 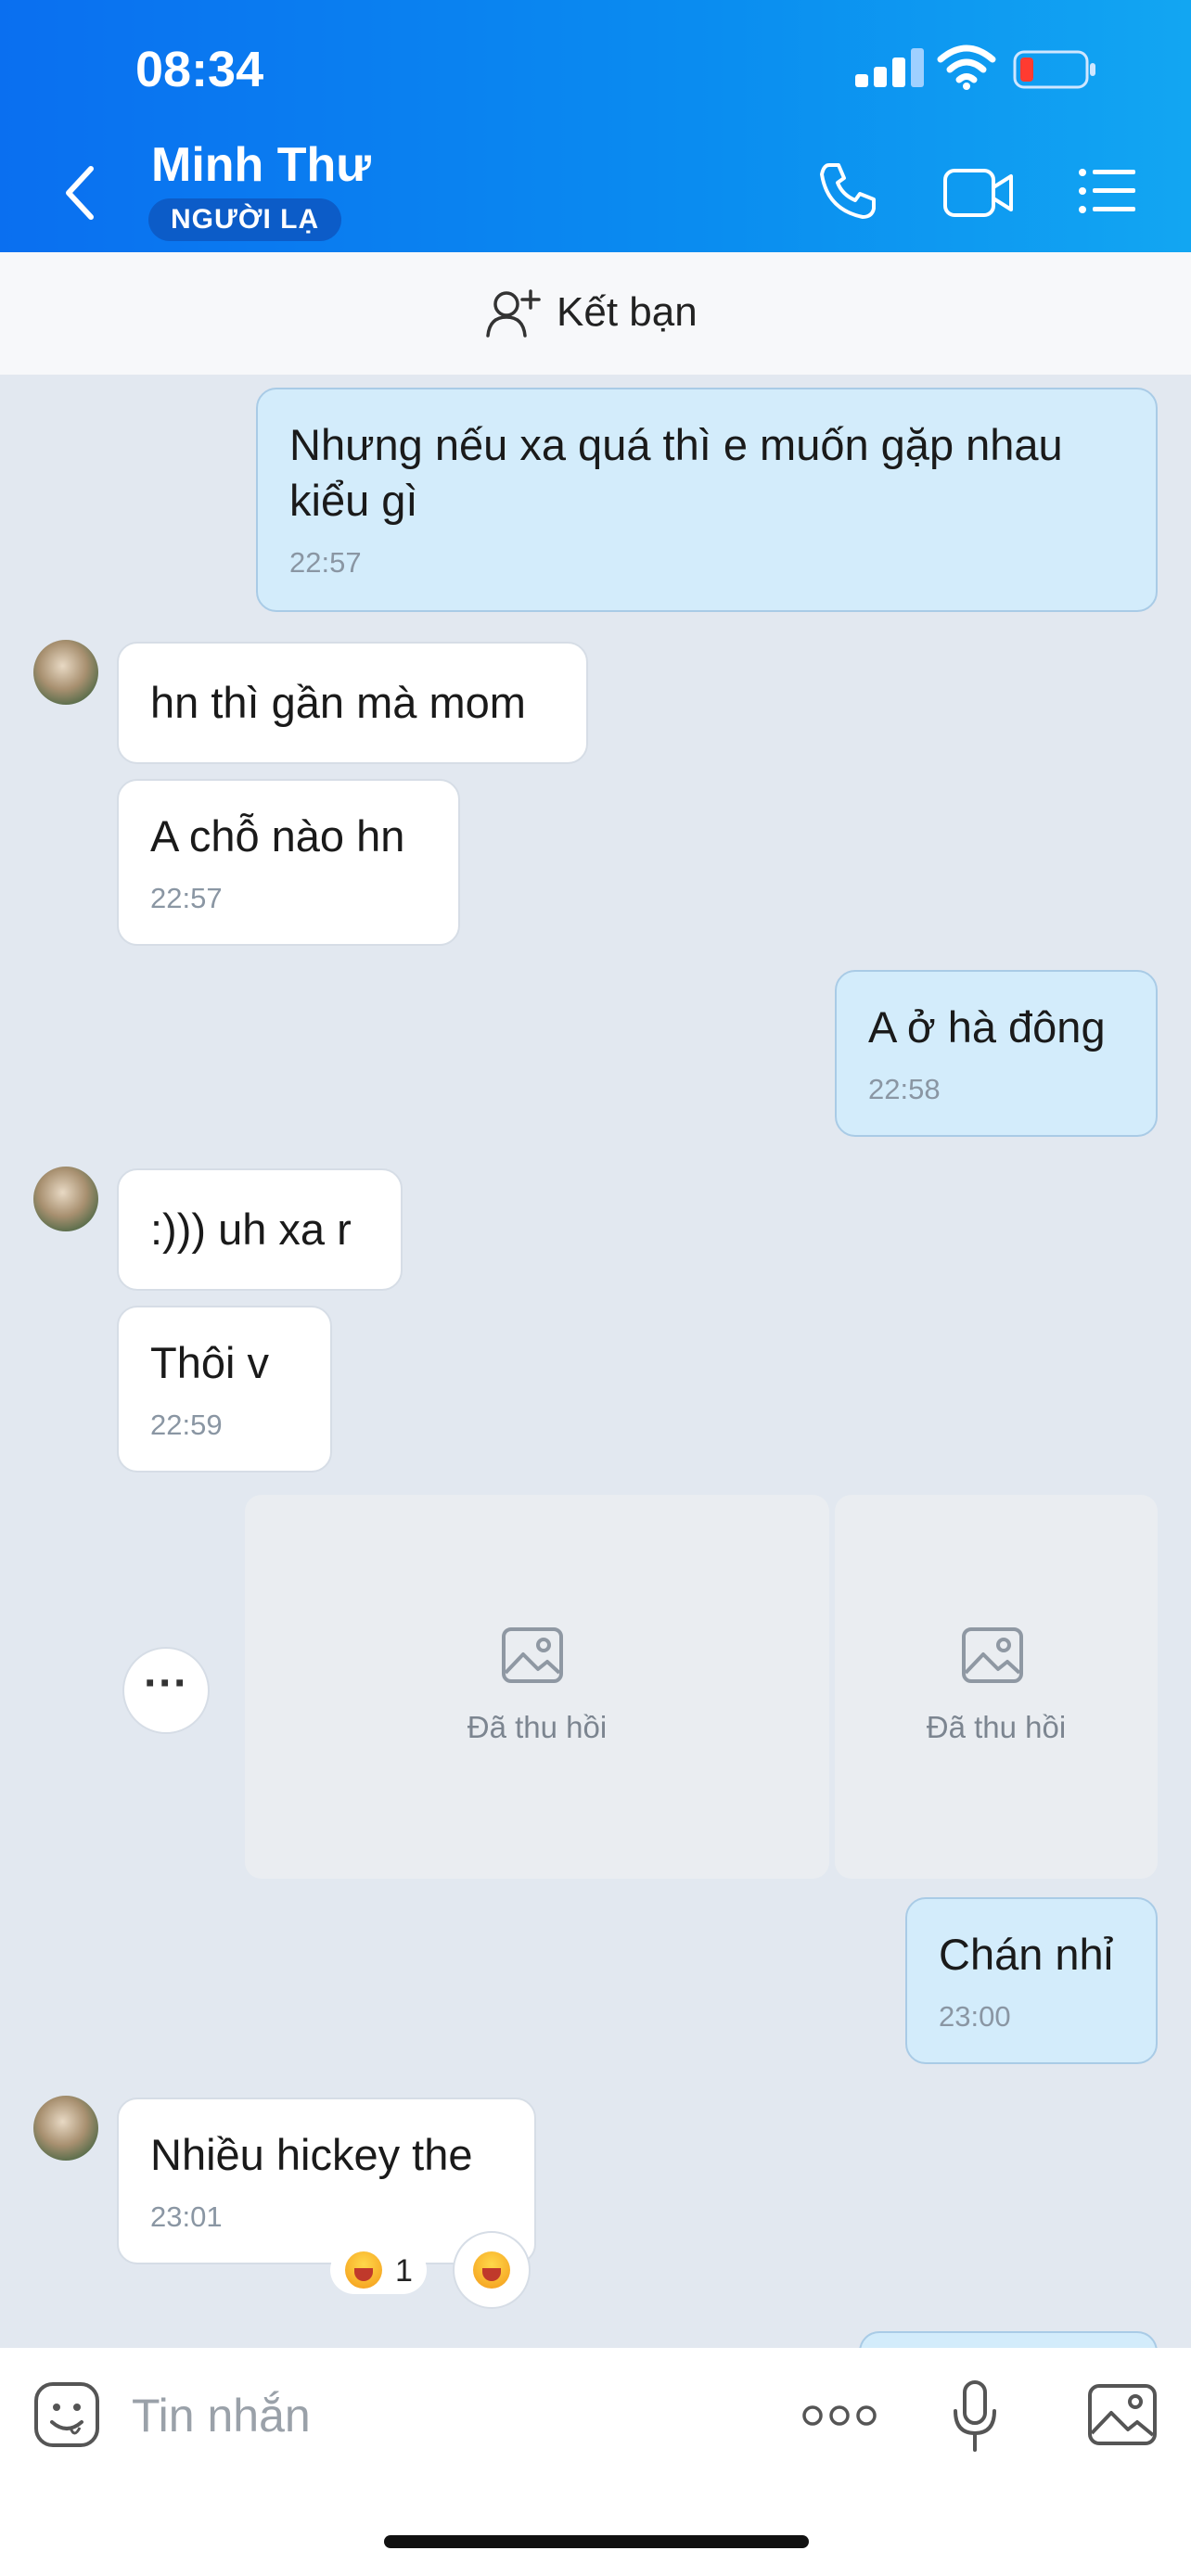 I want to click on message-time: 23:00, so click(x=975, y=2017).